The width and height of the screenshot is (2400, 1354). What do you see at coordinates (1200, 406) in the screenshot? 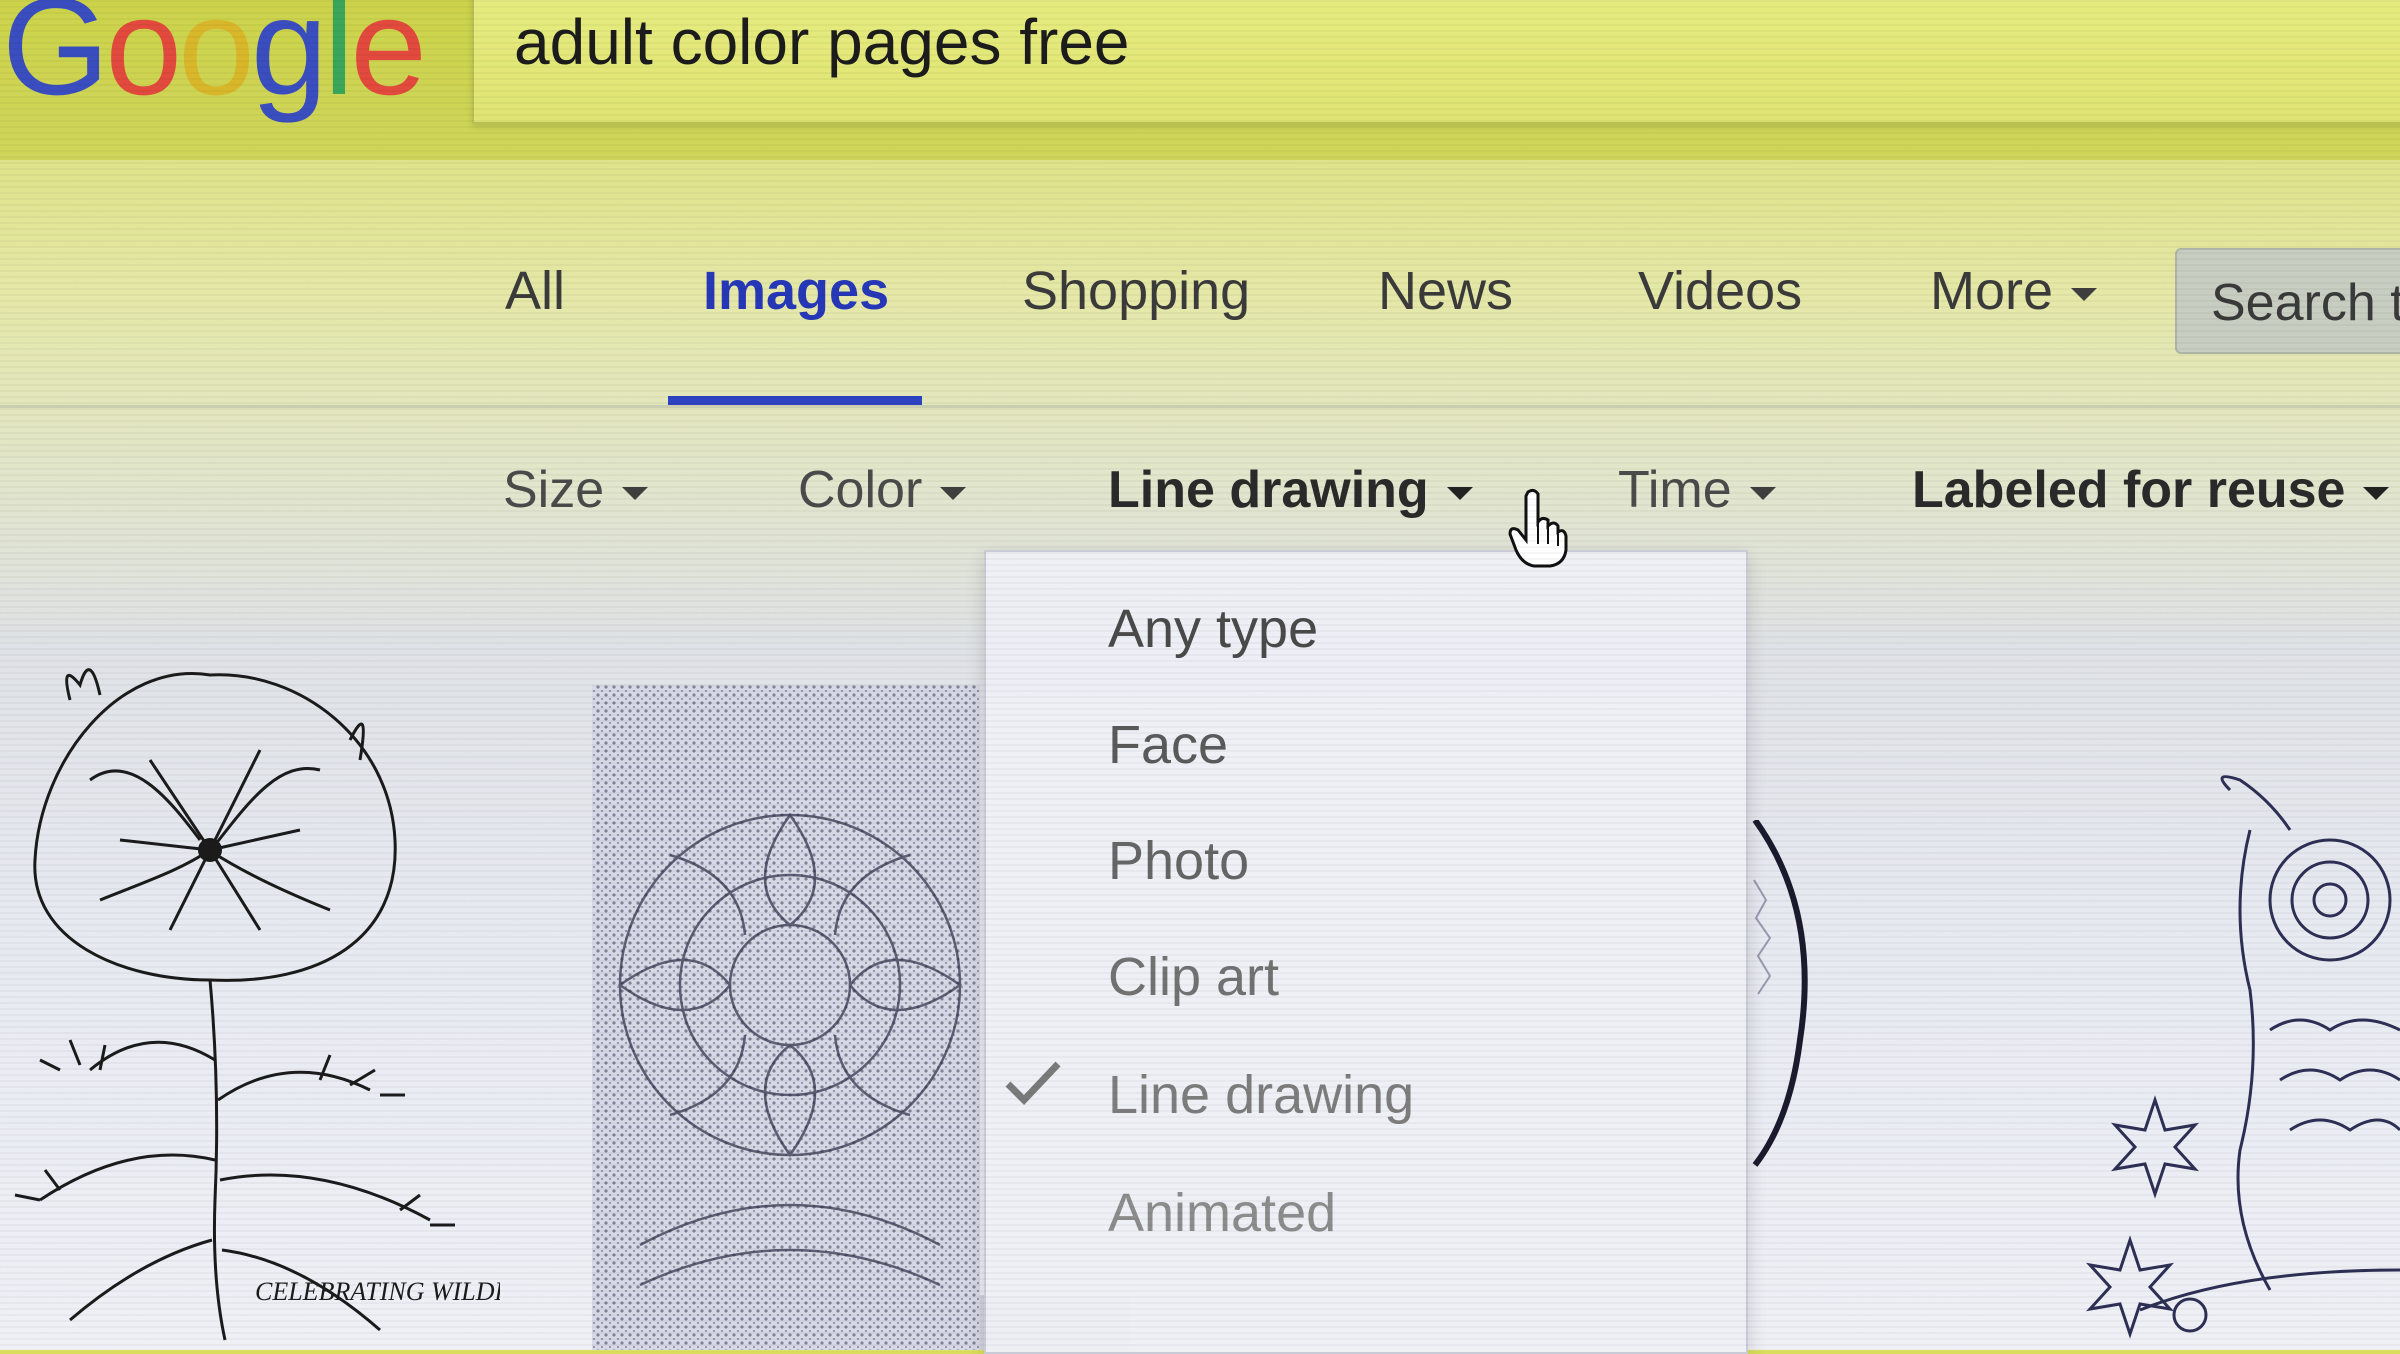
I see `divider` at bounding box center [1200, 406].